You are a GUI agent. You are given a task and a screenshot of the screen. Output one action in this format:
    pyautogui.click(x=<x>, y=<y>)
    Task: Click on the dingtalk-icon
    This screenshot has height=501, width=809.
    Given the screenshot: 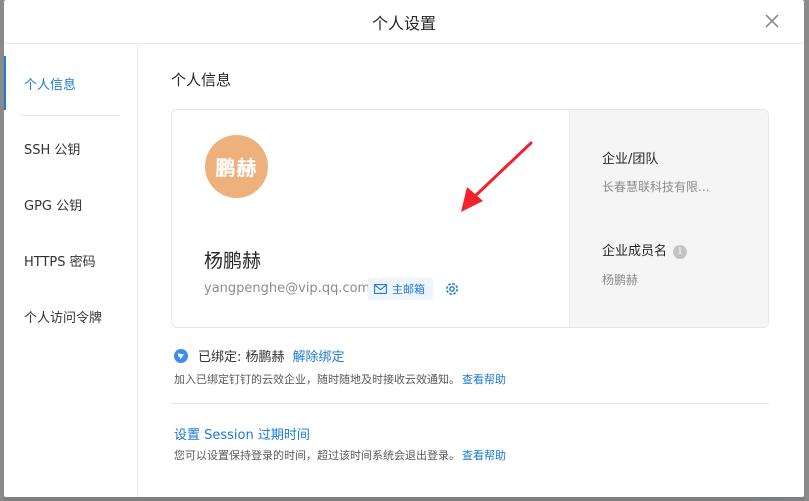 What is the action you would take?
    pyautogui.click(x=181, y=355)
    